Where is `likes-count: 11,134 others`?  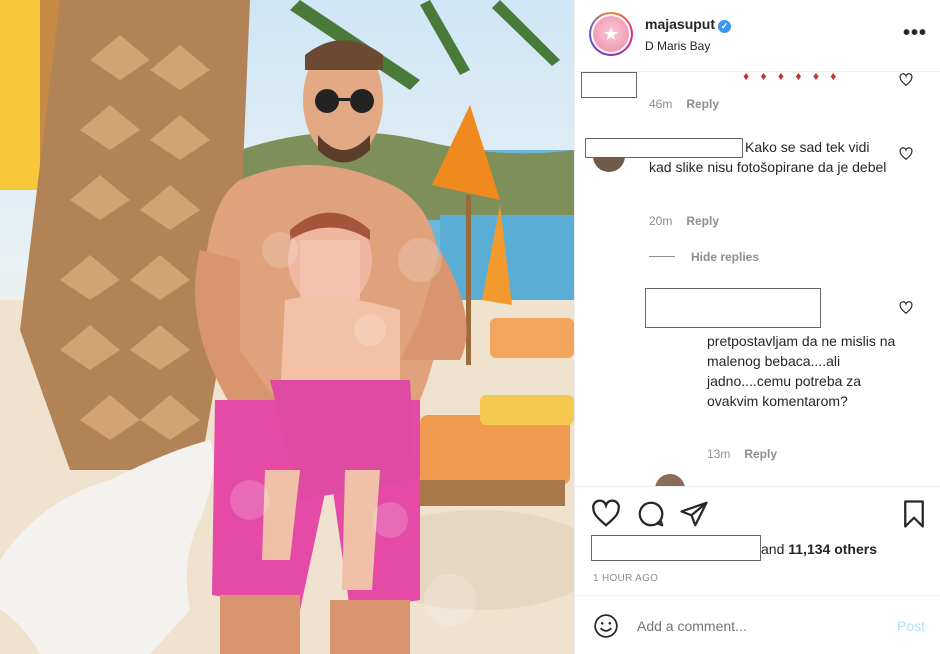
likes-count: 11,134 others is located at coordinates (832, 549).